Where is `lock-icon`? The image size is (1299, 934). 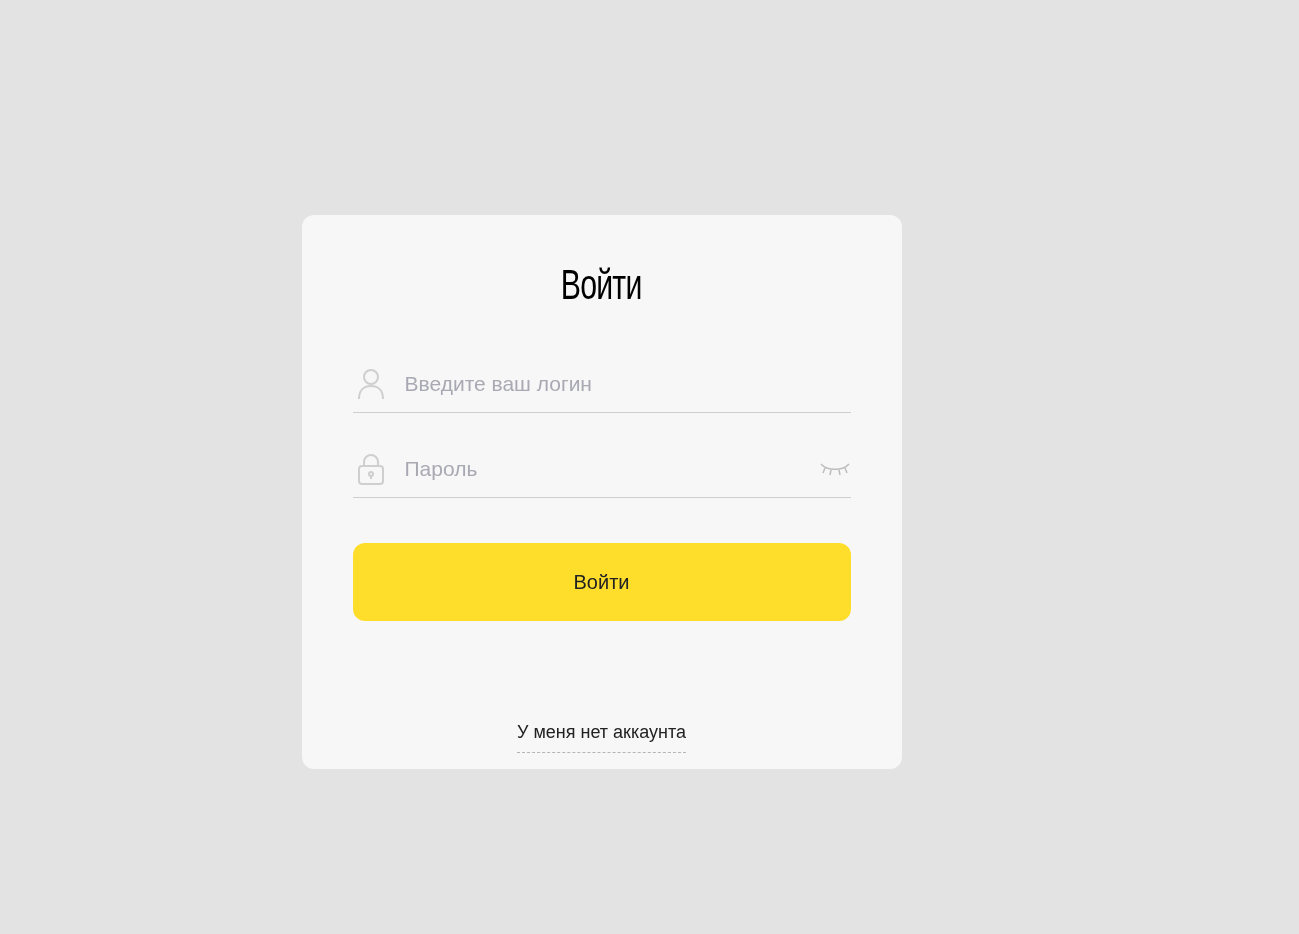 lock-icon is located at coordinates (370, 468).